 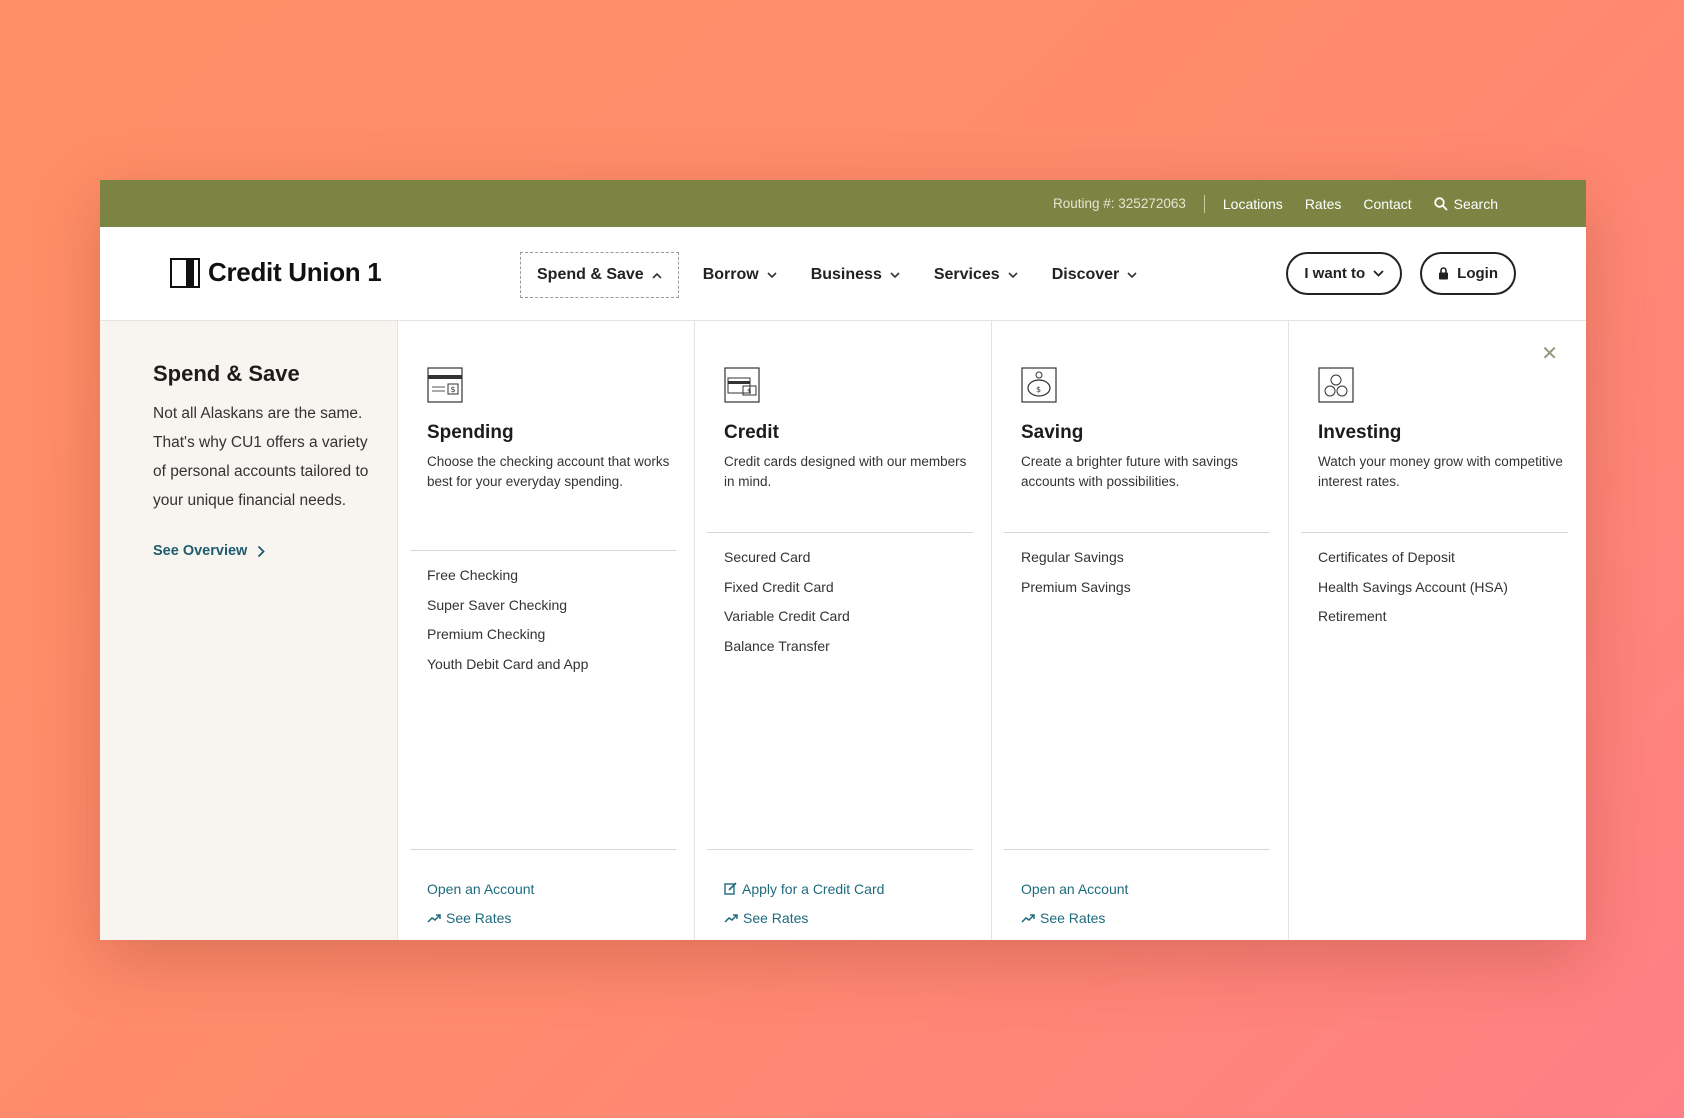 I want to click on nav-business: Business, so click(x=855, y=275).